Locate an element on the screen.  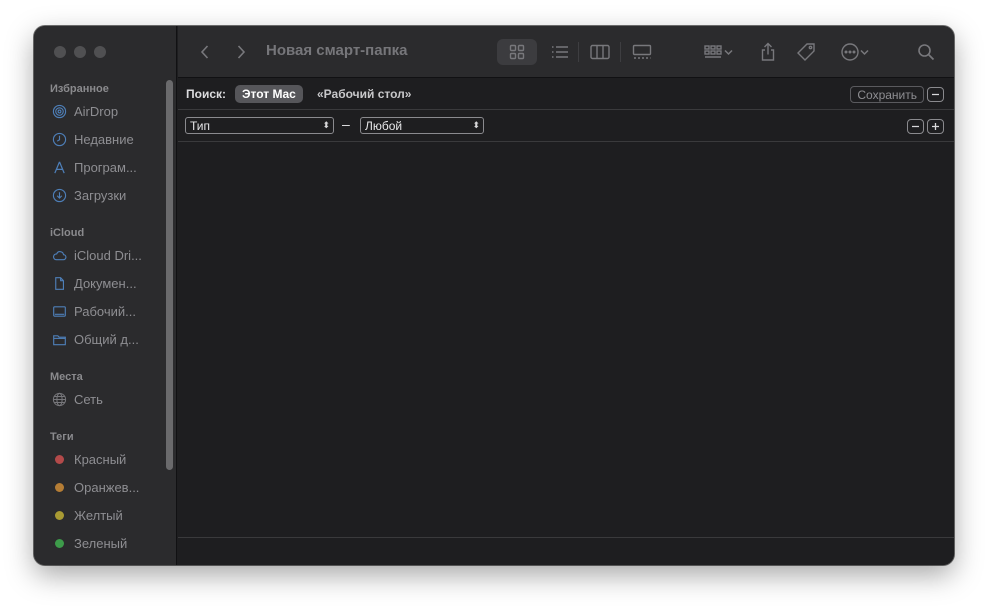
sidebar-item-label: AirDrop is located at coordinates (96, 111).